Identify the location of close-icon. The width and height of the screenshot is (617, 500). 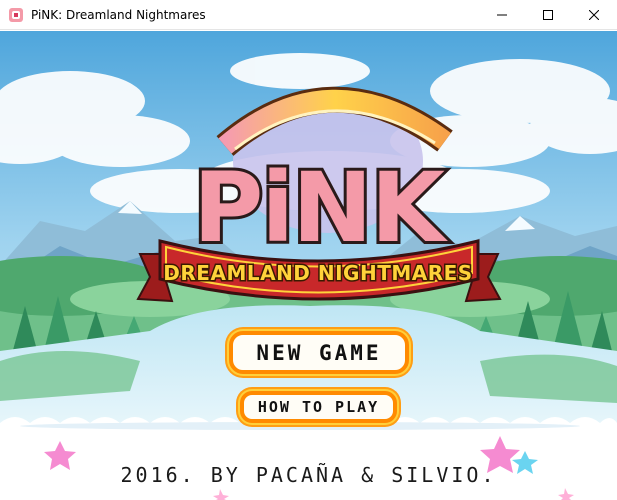
(594, 15).